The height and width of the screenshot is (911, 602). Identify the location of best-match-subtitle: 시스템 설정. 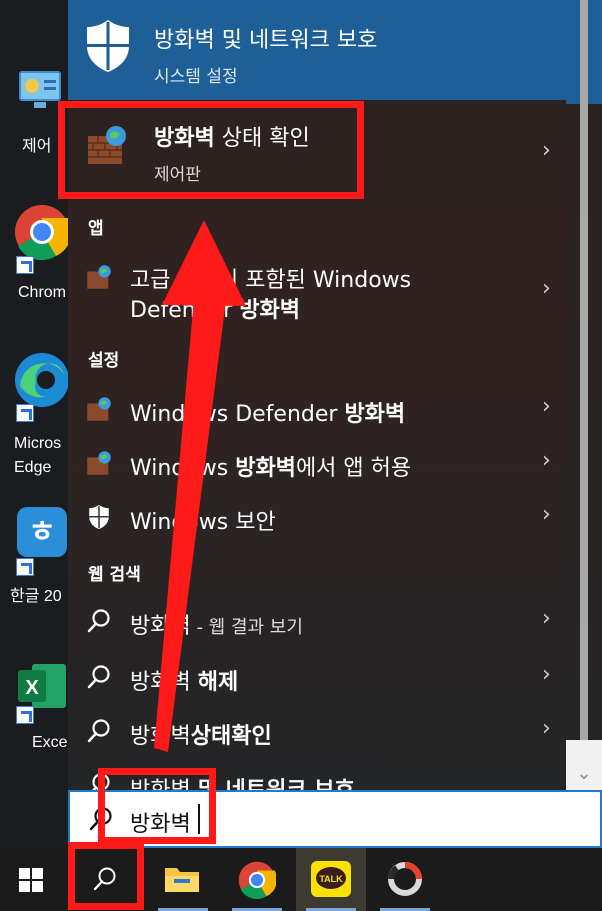
(196, 77).